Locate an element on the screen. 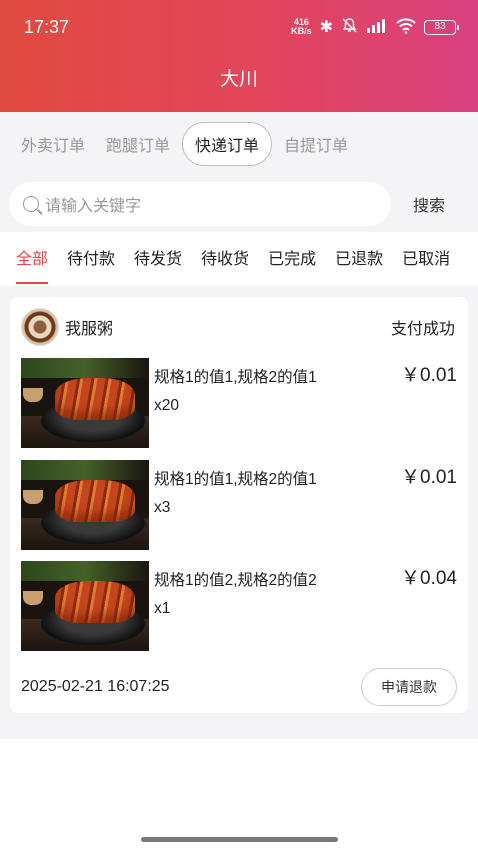 This screenshot has height=850, width=478. network-speed: 416 KB/s is located at coordinates (301, 27).